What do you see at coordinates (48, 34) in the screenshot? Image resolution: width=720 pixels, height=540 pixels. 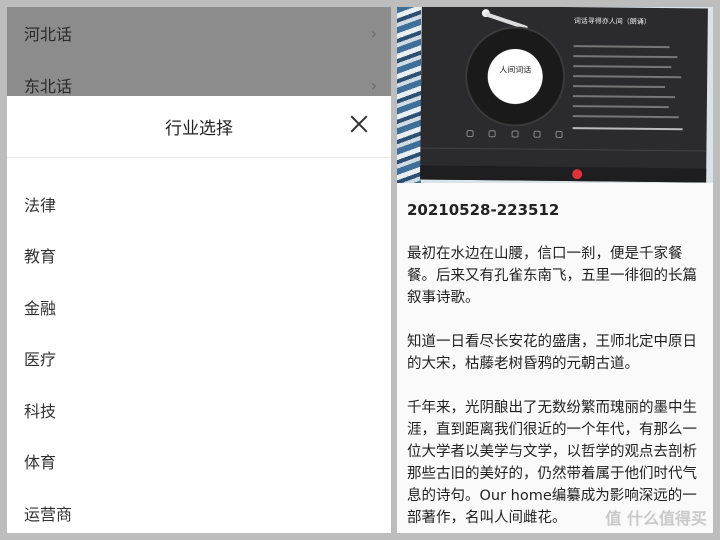 I see `dialect-item-label: 河北话` at bounding box center [48, 34].